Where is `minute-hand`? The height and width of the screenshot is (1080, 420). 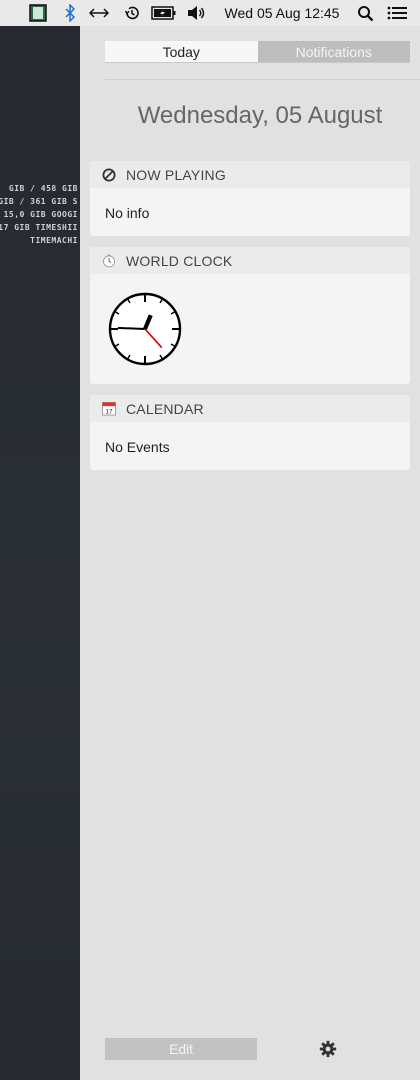
minute-hand is located at coordinates (131, 328).